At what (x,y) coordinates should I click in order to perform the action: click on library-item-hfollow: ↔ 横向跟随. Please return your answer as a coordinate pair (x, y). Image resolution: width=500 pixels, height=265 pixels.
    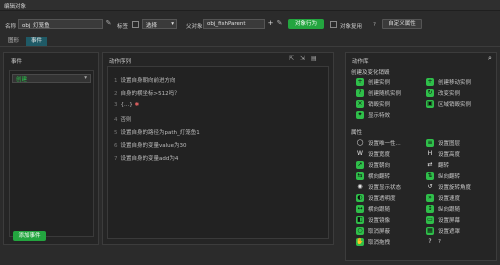
    Looking at the image, I should click on (373, 209).